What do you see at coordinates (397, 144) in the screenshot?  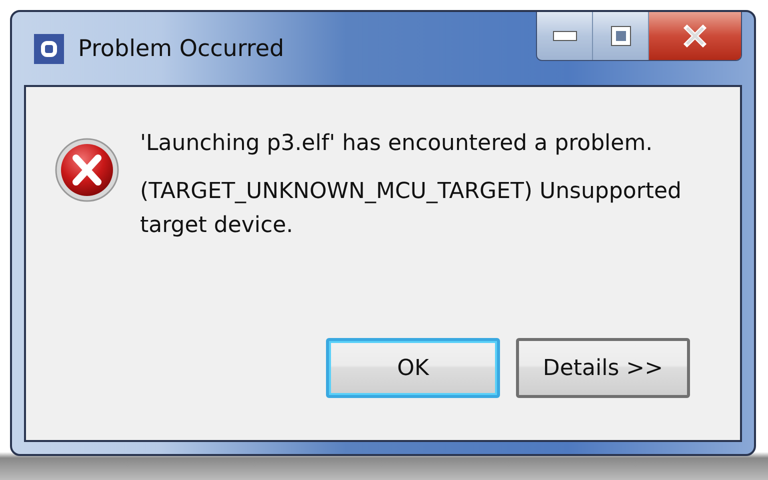 I see `message-text: 'Launching p3.elf' has encountered a problem.` at bounding box center [397, 144].